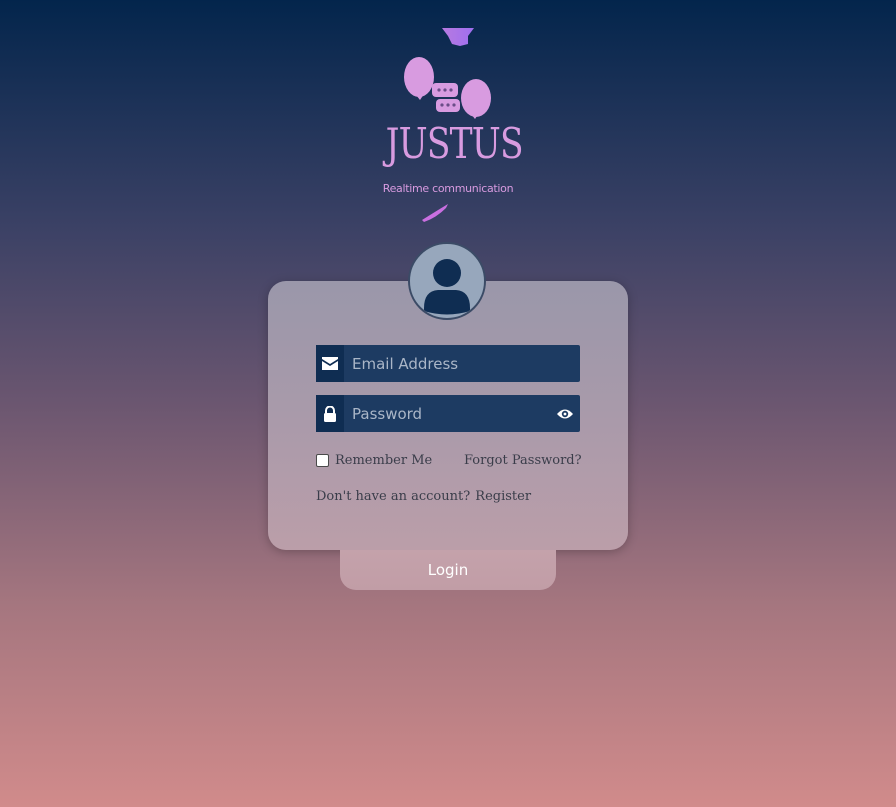  Describe the element at coordinates (503, 496) in the screenshot. I see `register-link: Register` at that location.